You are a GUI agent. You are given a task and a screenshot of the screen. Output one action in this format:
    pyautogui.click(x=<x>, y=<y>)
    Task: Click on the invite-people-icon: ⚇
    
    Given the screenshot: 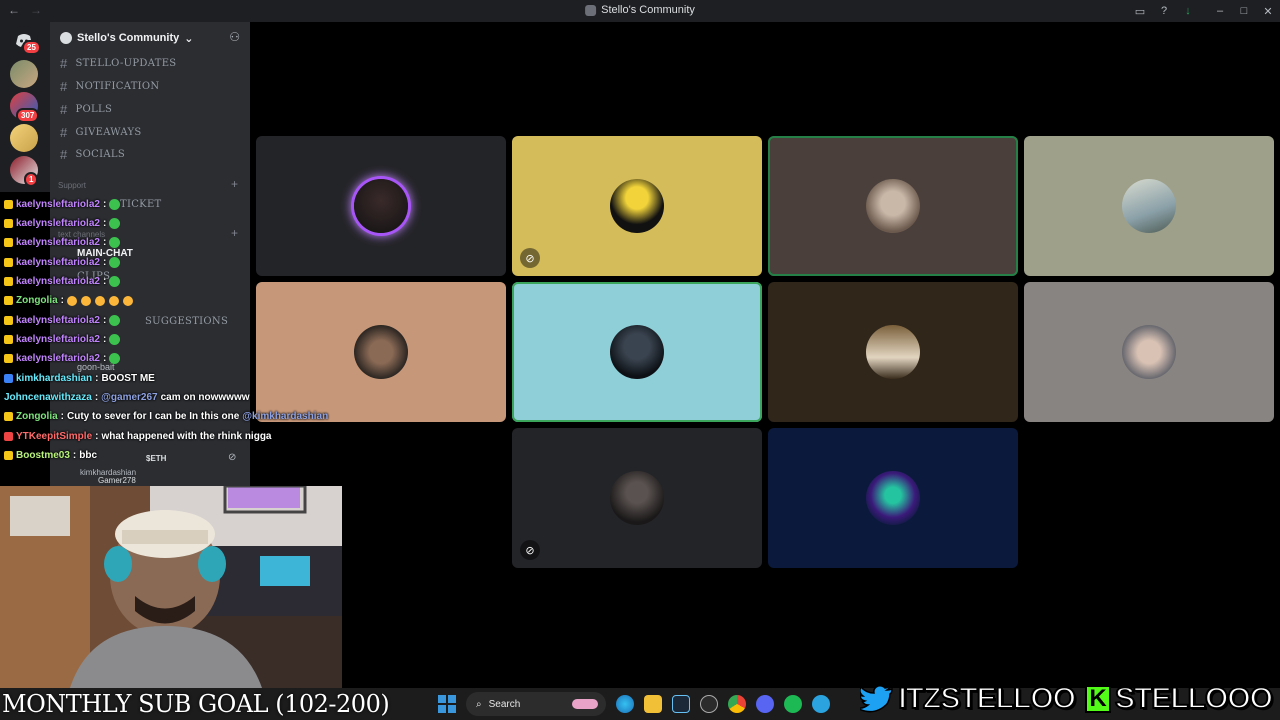 What is the action you would take?
    pyautogui.click(x=234, y=37)
    